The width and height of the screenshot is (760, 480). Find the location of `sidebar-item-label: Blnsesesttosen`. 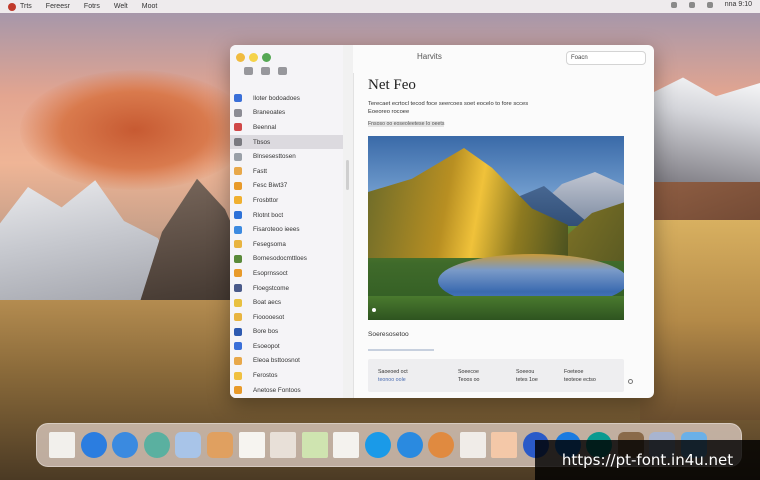

sidebar-item-label: Blnsesesttosen is located at coordinates (274, 157).